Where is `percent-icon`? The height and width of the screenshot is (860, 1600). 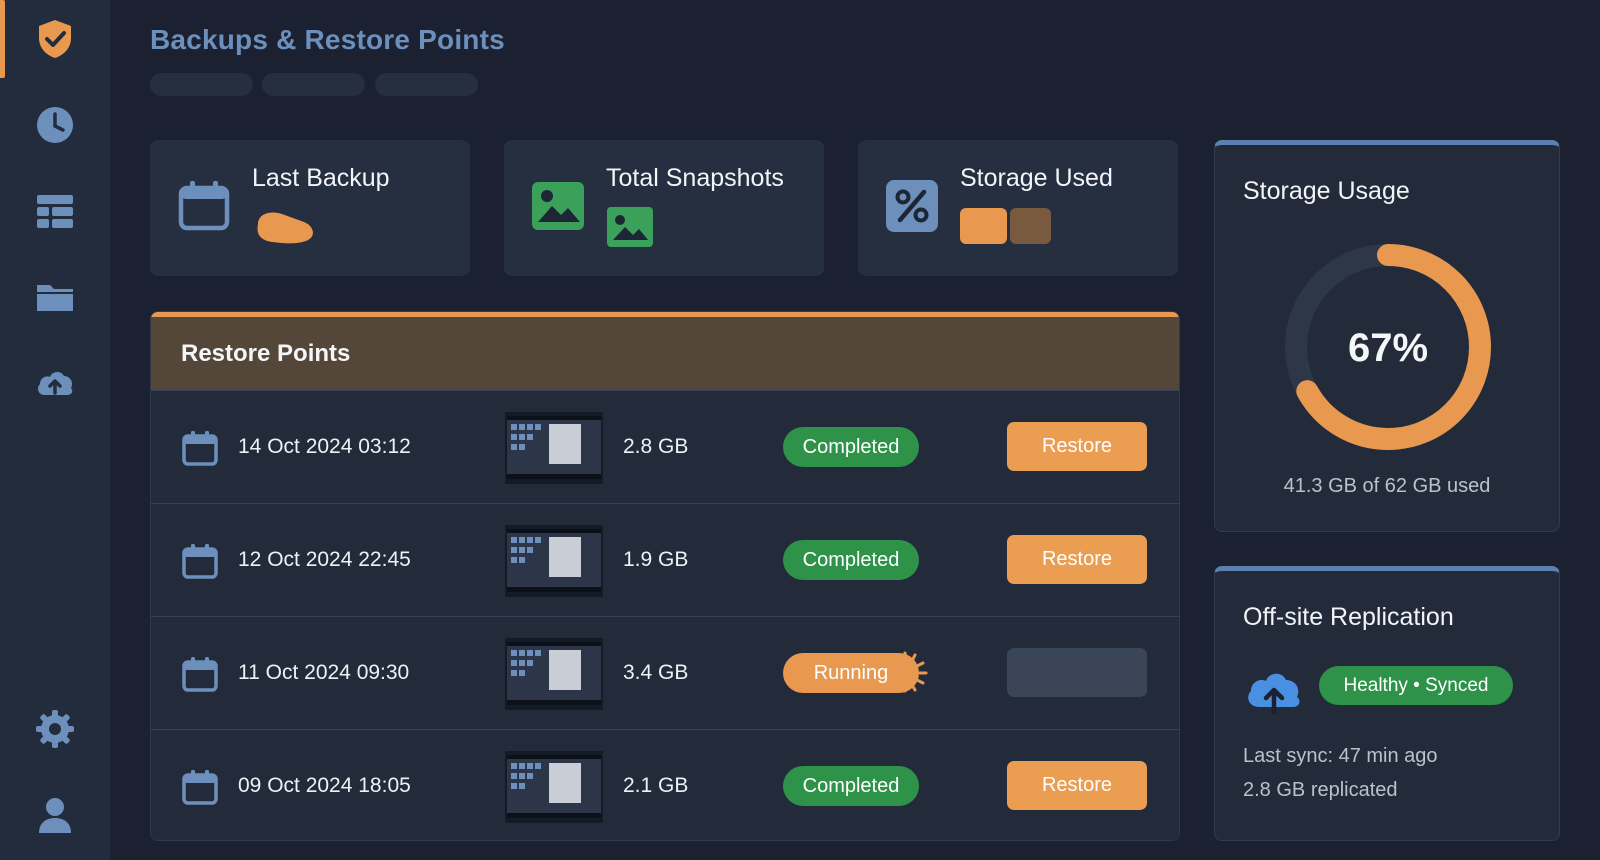 percent-icon is located at coordinates (912, 206).